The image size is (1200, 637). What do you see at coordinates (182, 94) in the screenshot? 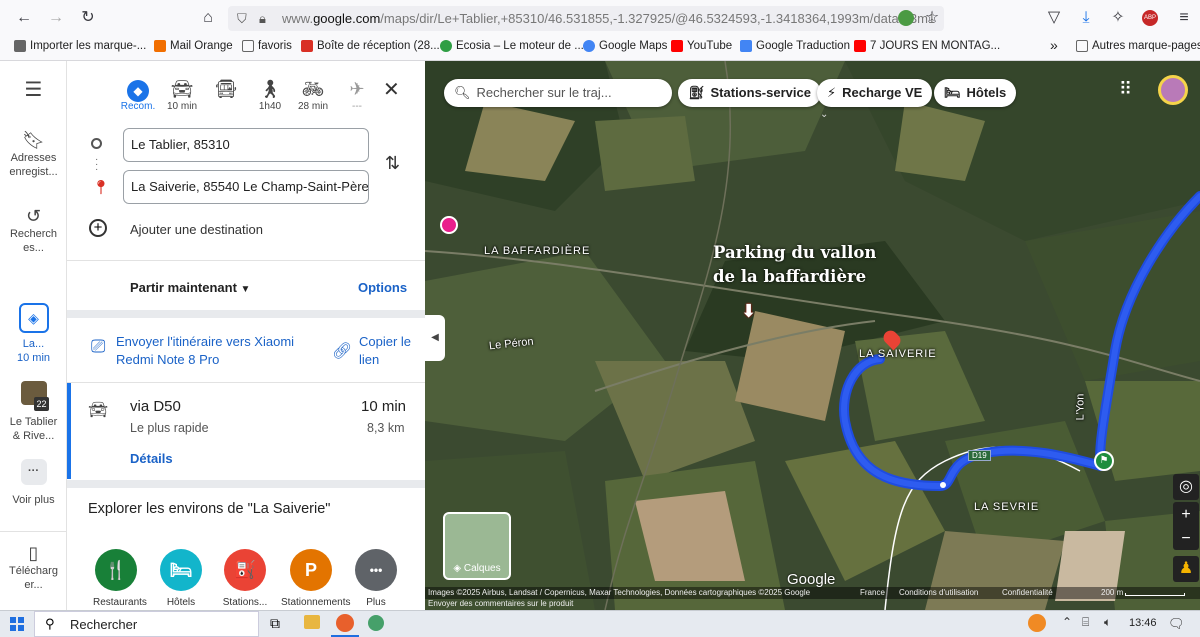
I see `mode-car: 🚘︎ 10 min` at bounding box center [182, 94].